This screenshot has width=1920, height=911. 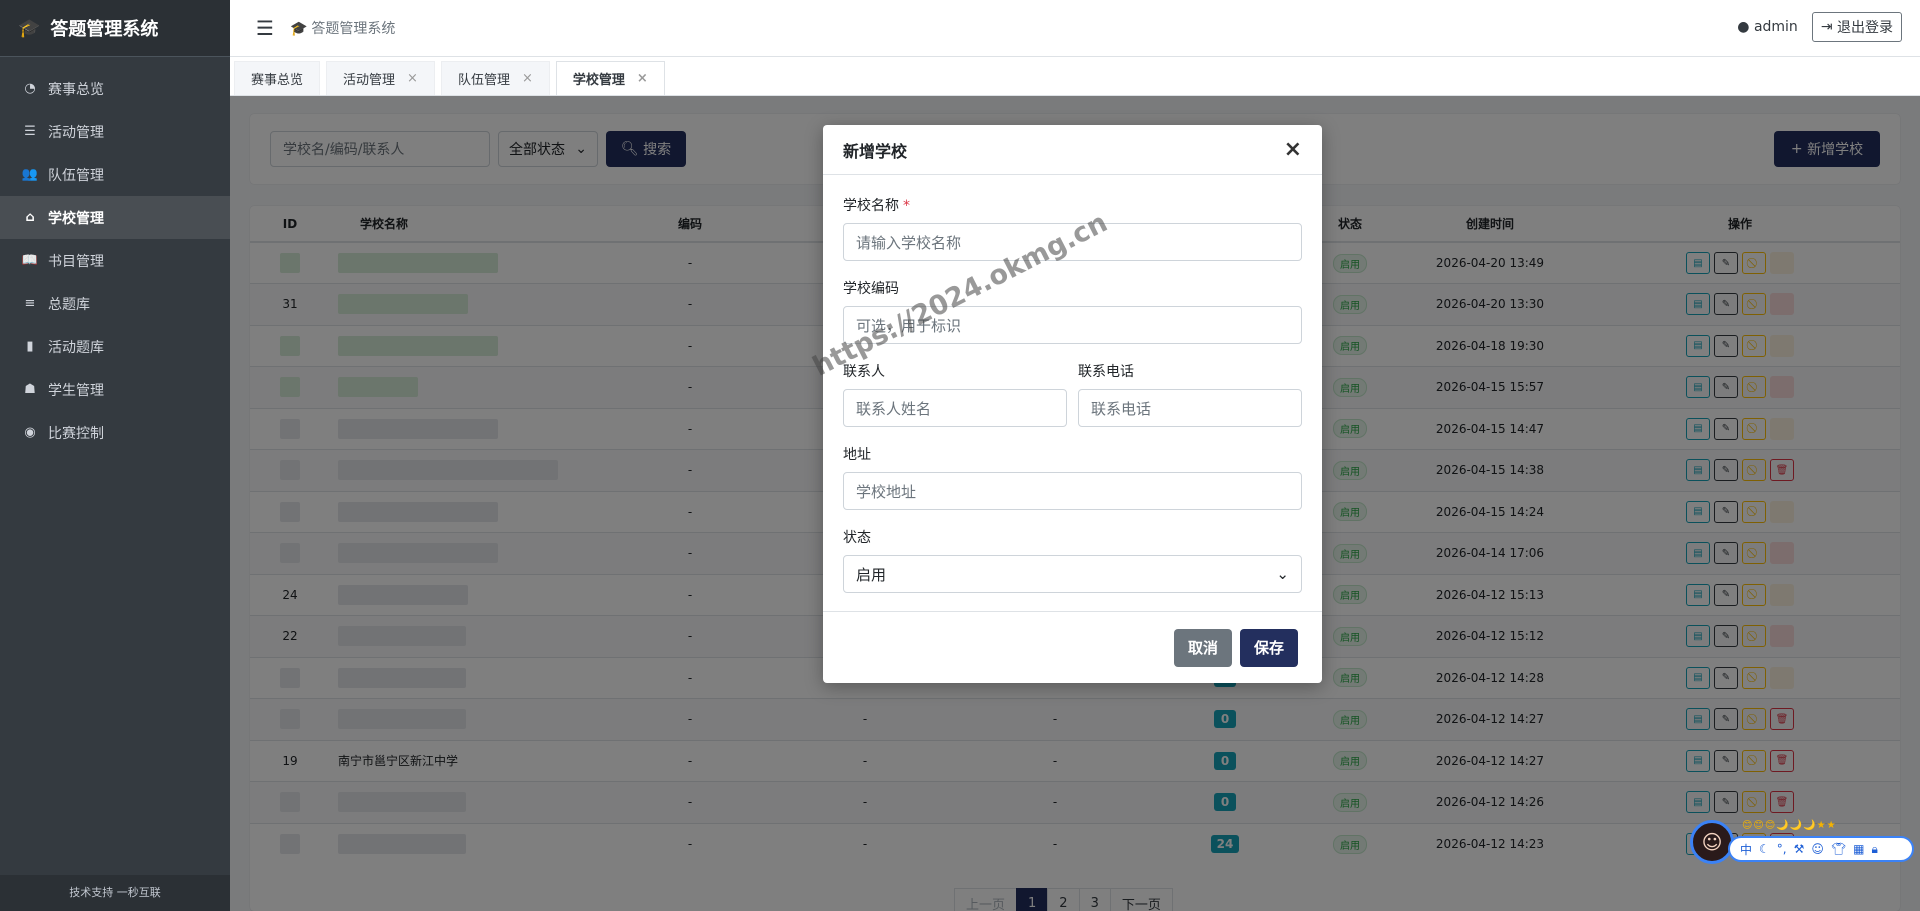 I want to click on logout-button: ⇥ 退出登录, so click(x=1856, y=27).